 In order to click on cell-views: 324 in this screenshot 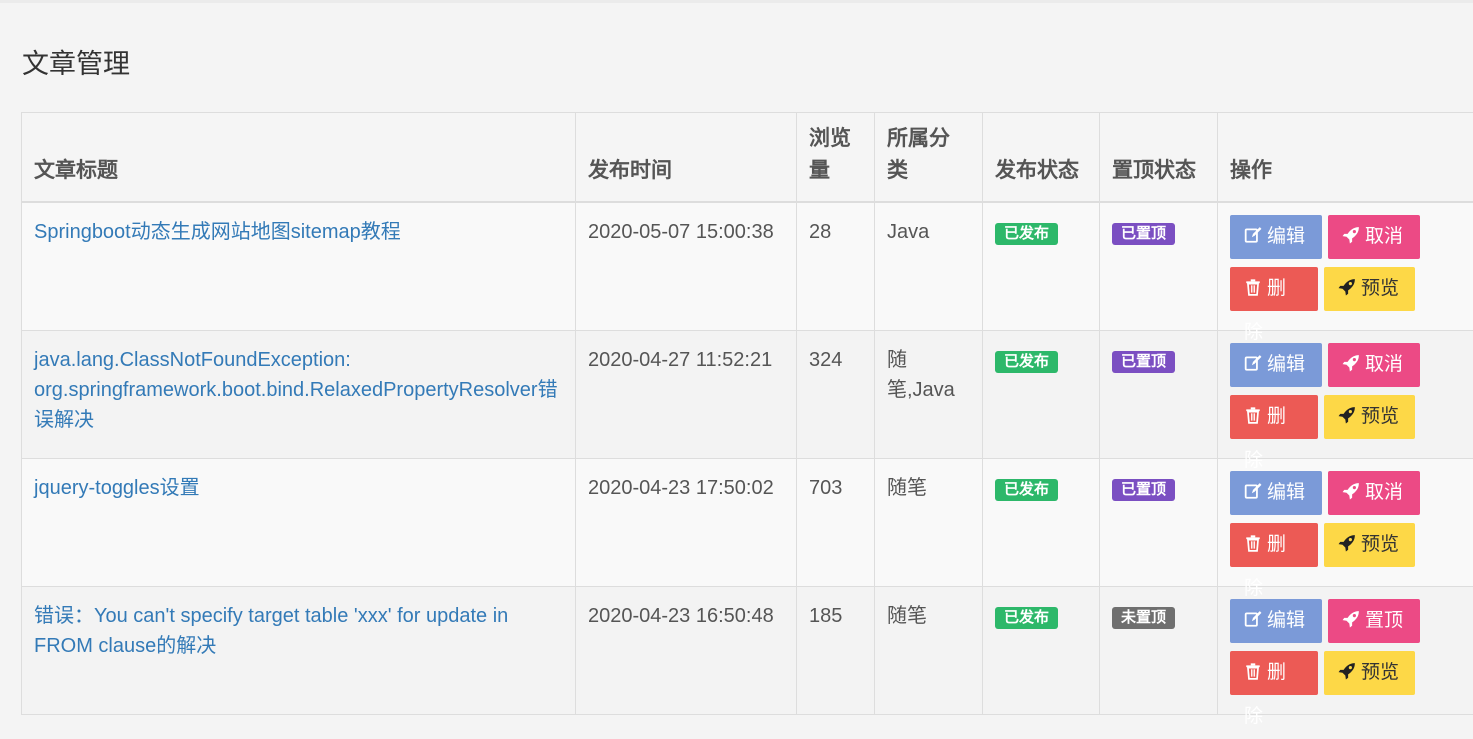, I will do `click(836, 395)`.